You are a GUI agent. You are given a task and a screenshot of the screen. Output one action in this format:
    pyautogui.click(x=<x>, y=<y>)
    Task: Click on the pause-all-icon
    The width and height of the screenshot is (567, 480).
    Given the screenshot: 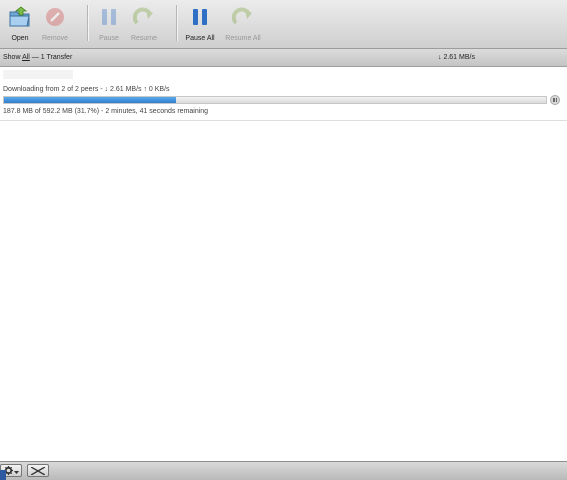 What is the action you would take?
    pyautogui.click(x=200, y=17)
    